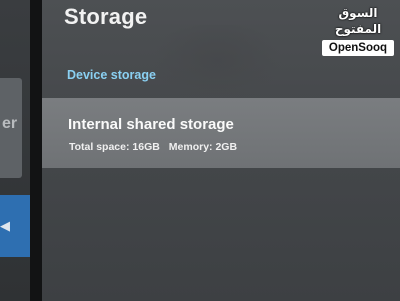 The width and height of the screenshot is (400, 301). Describe the element at coordinates (151, 124) in the screenshot. I see `storage-item-name: Internal shared storage` at that location.